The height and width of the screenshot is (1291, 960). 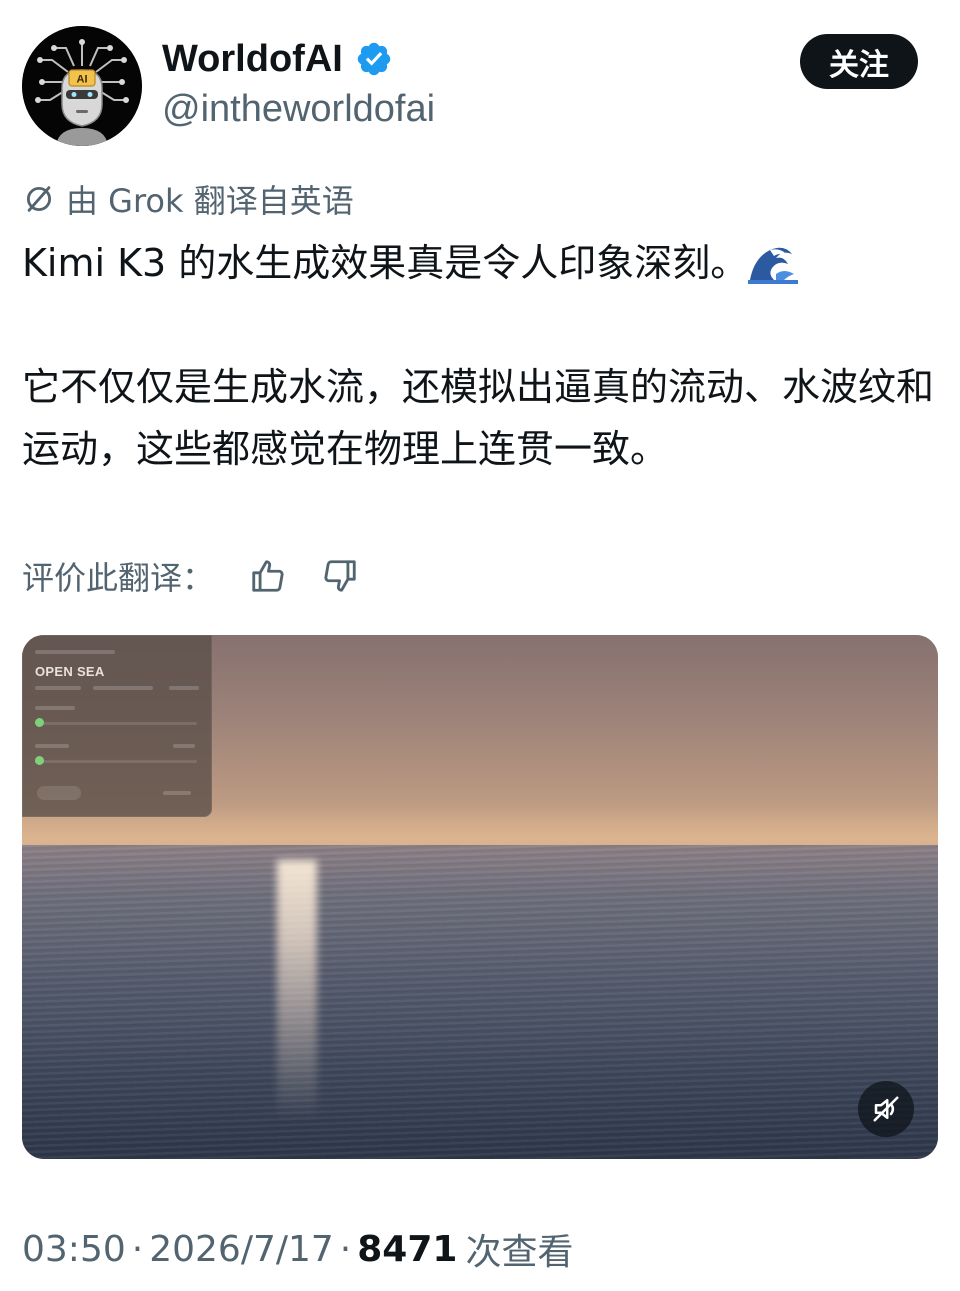 I want to click on thumbs-down-icon, so click(x=340, y=576).